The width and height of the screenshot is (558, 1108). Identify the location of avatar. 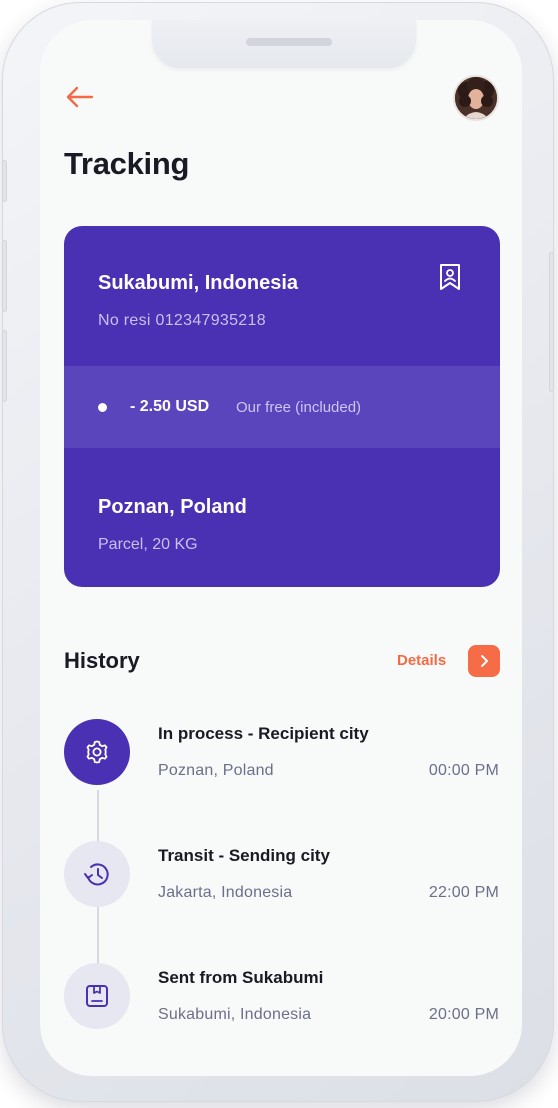
(476, 98).